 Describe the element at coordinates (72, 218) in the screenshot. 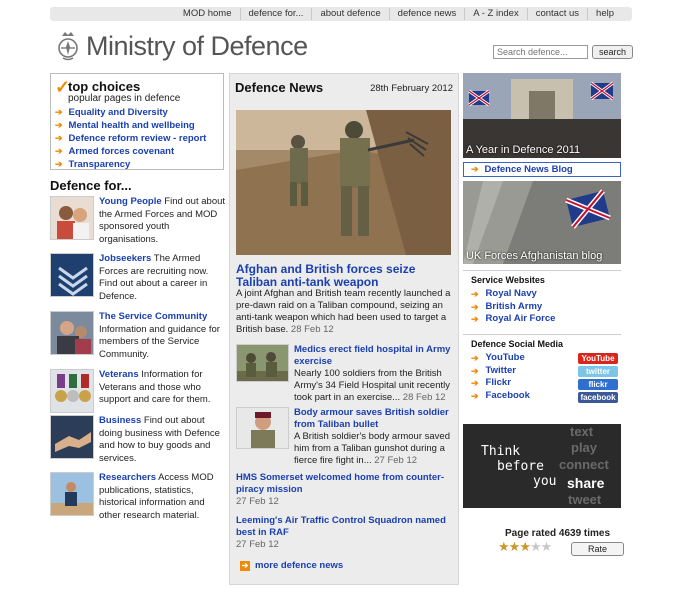

I see `young-people-thumbnail` at that location.